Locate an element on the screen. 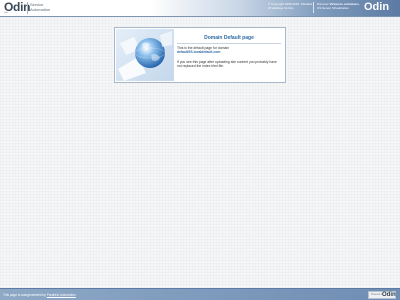 This screenshot has height=300, width=400. powered-by-logo: Odin is located at coordinates (389, 295).